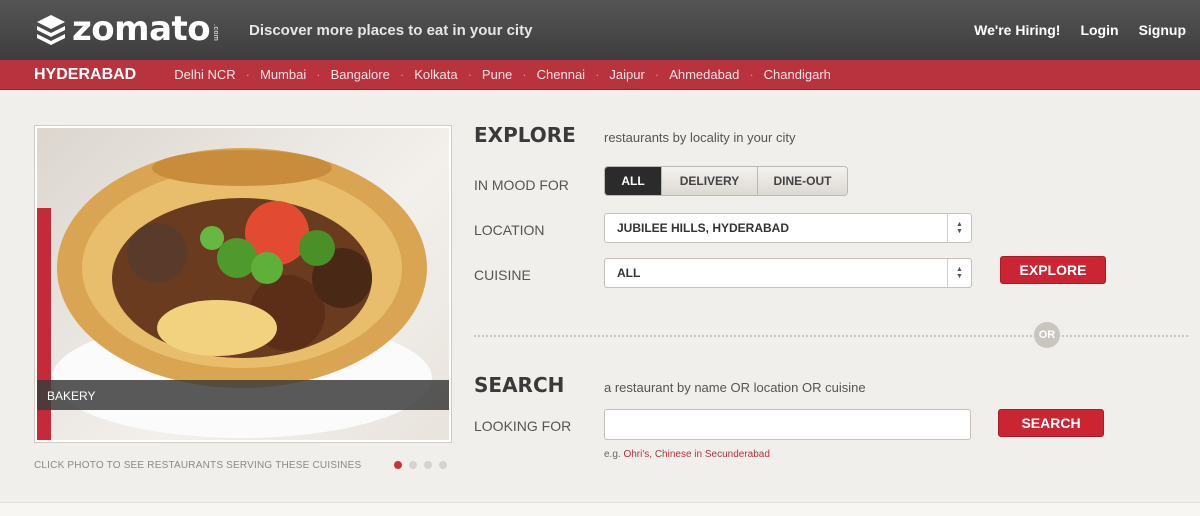 The width and height of the screenshot is (1200, 516). Describe the element at coordinates (709, 181) in the screenshot. I see `mood-delivery-option: DELIVERY` at that location.